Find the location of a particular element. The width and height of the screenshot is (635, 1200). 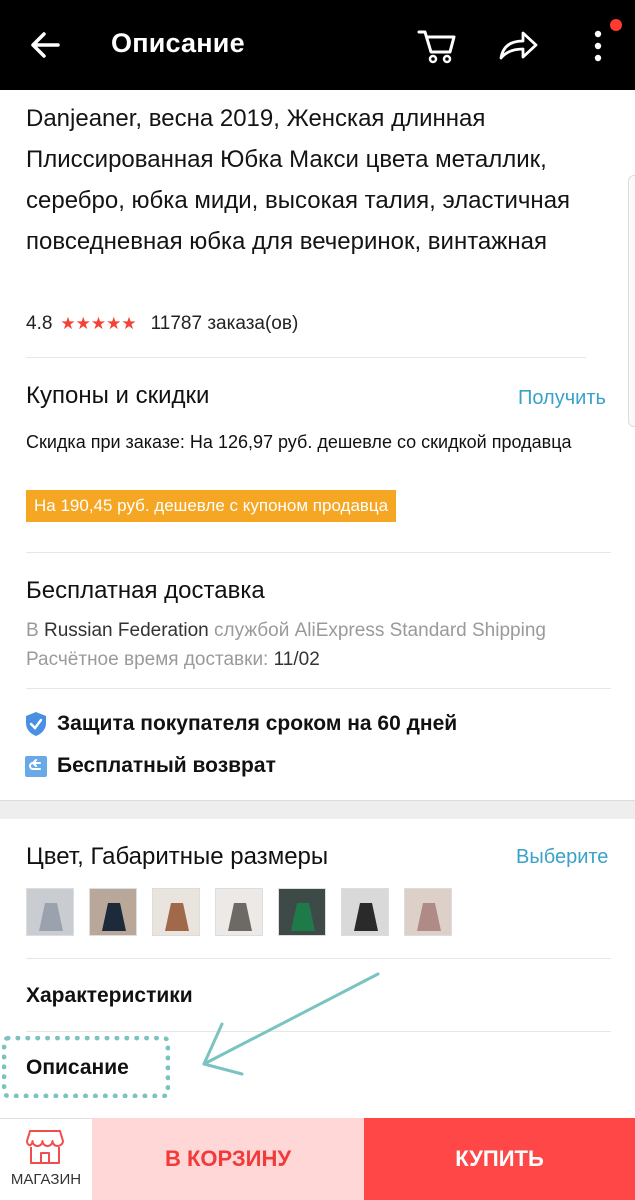

get-coupon-link: Получить is located at coordinates (562, 398).